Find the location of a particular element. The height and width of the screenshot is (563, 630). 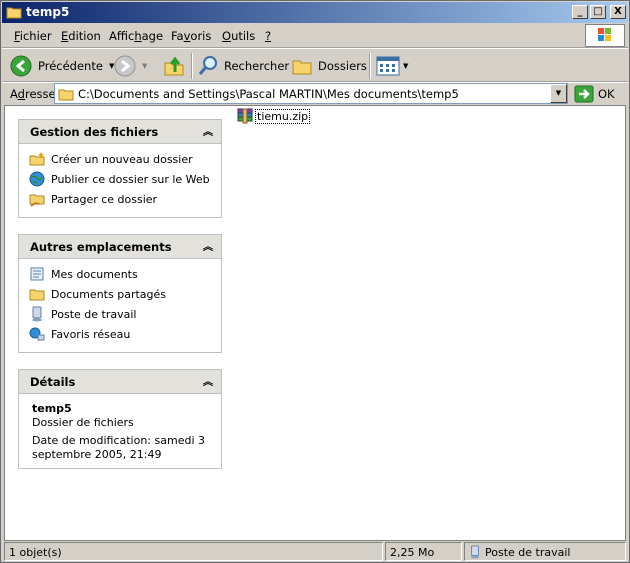

place-label: Favoris réseau is located at coordinates (91, 334).